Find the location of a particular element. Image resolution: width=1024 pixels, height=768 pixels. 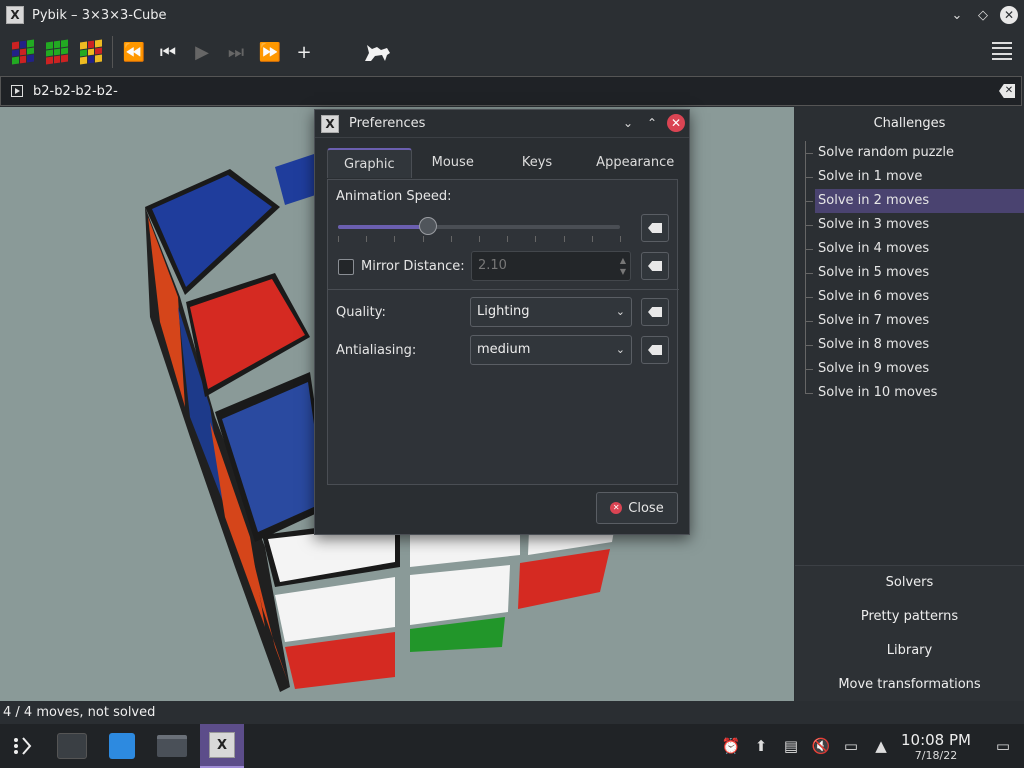

settings-app-icon is located at coordinates (72, 746).